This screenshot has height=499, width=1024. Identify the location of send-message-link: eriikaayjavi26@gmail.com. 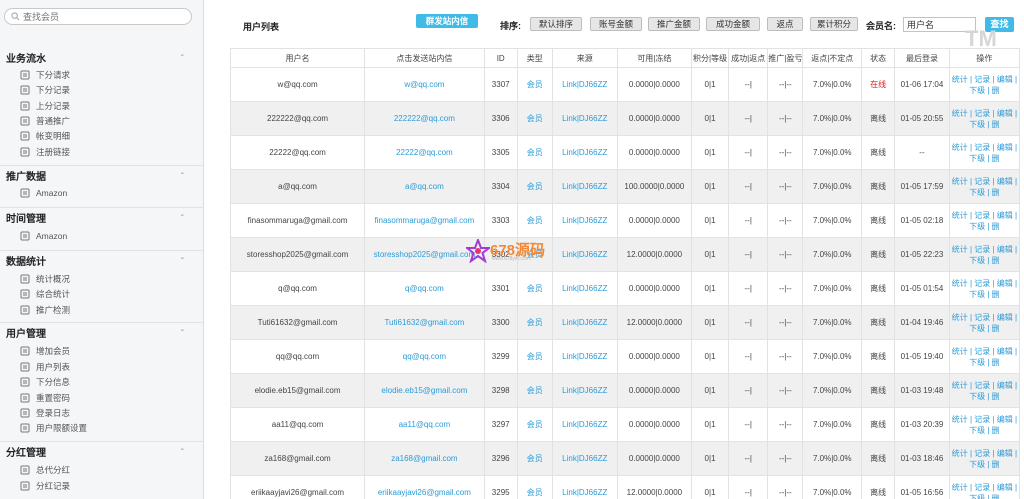
(424, 492).